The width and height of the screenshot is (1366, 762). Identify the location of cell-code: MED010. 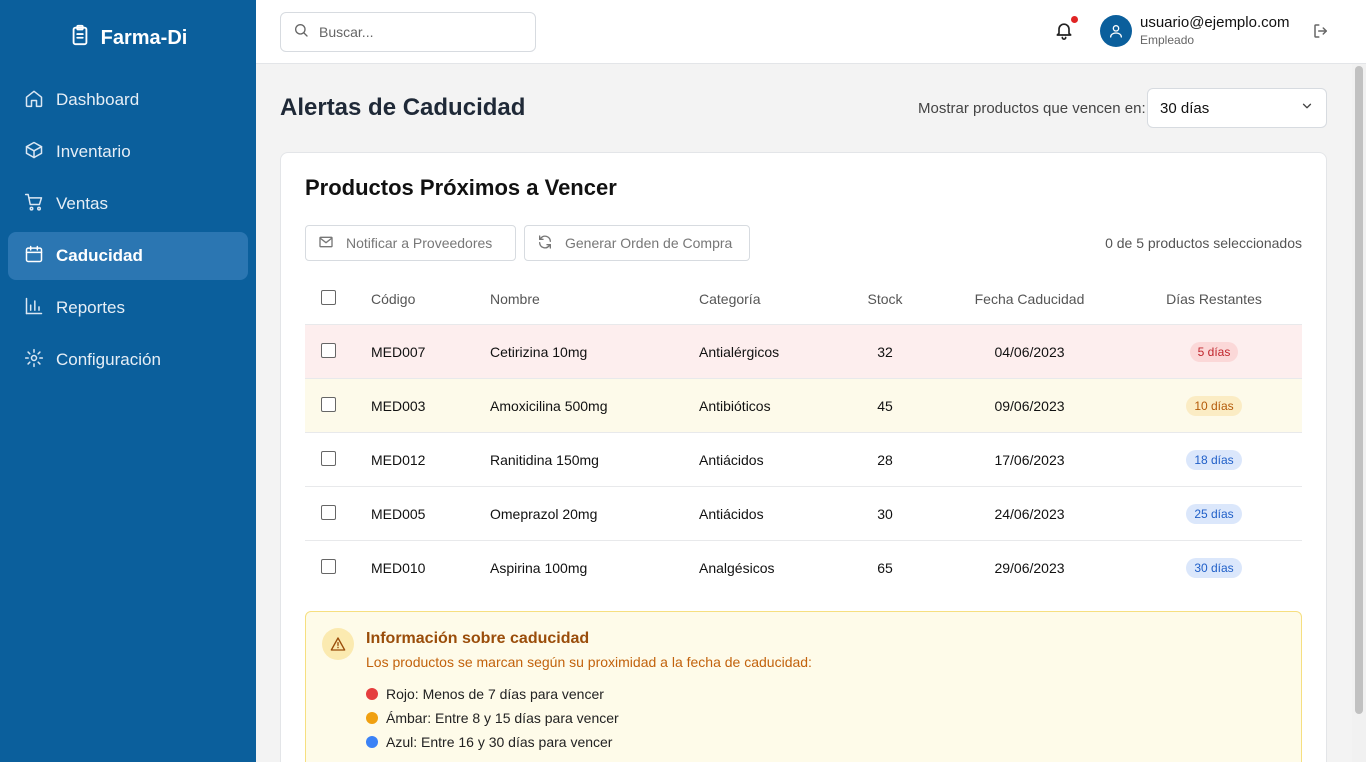
(398, 568).